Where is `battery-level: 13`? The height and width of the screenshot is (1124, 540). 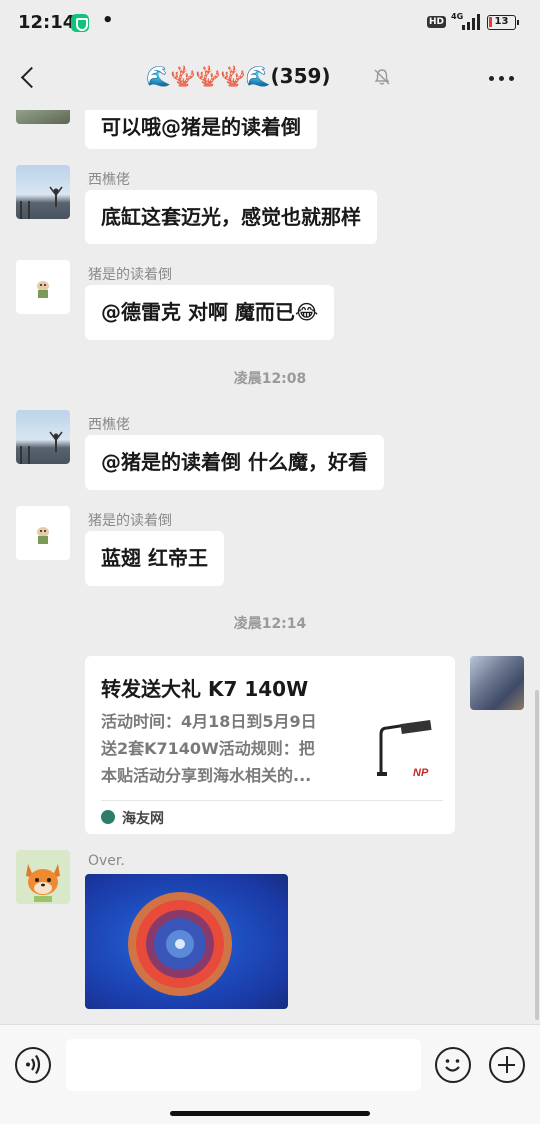
battery-level: 13 is located at coordinates (501, 21).